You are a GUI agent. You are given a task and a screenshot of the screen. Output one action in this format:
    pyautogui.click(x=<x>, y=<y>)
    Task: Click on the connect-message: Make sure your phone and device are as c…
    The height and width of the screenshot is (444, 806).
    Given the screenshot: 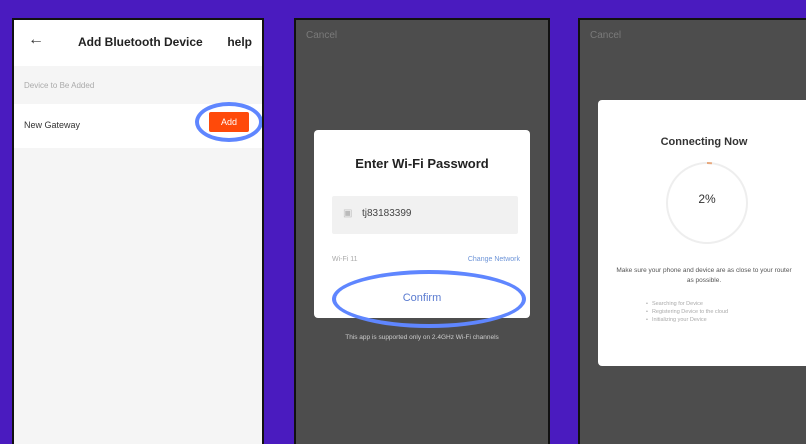 What is the action you would take?
    pyautogui.click(x=704, y=275)
    